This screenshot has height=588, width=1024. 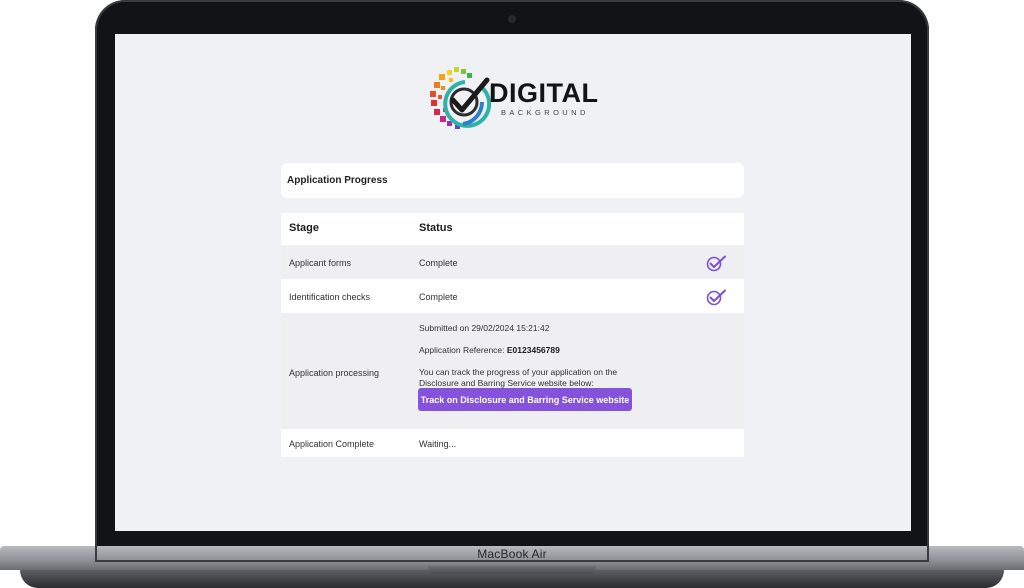 I want to click on status-column-header: Status, so click(x=436, y=228).